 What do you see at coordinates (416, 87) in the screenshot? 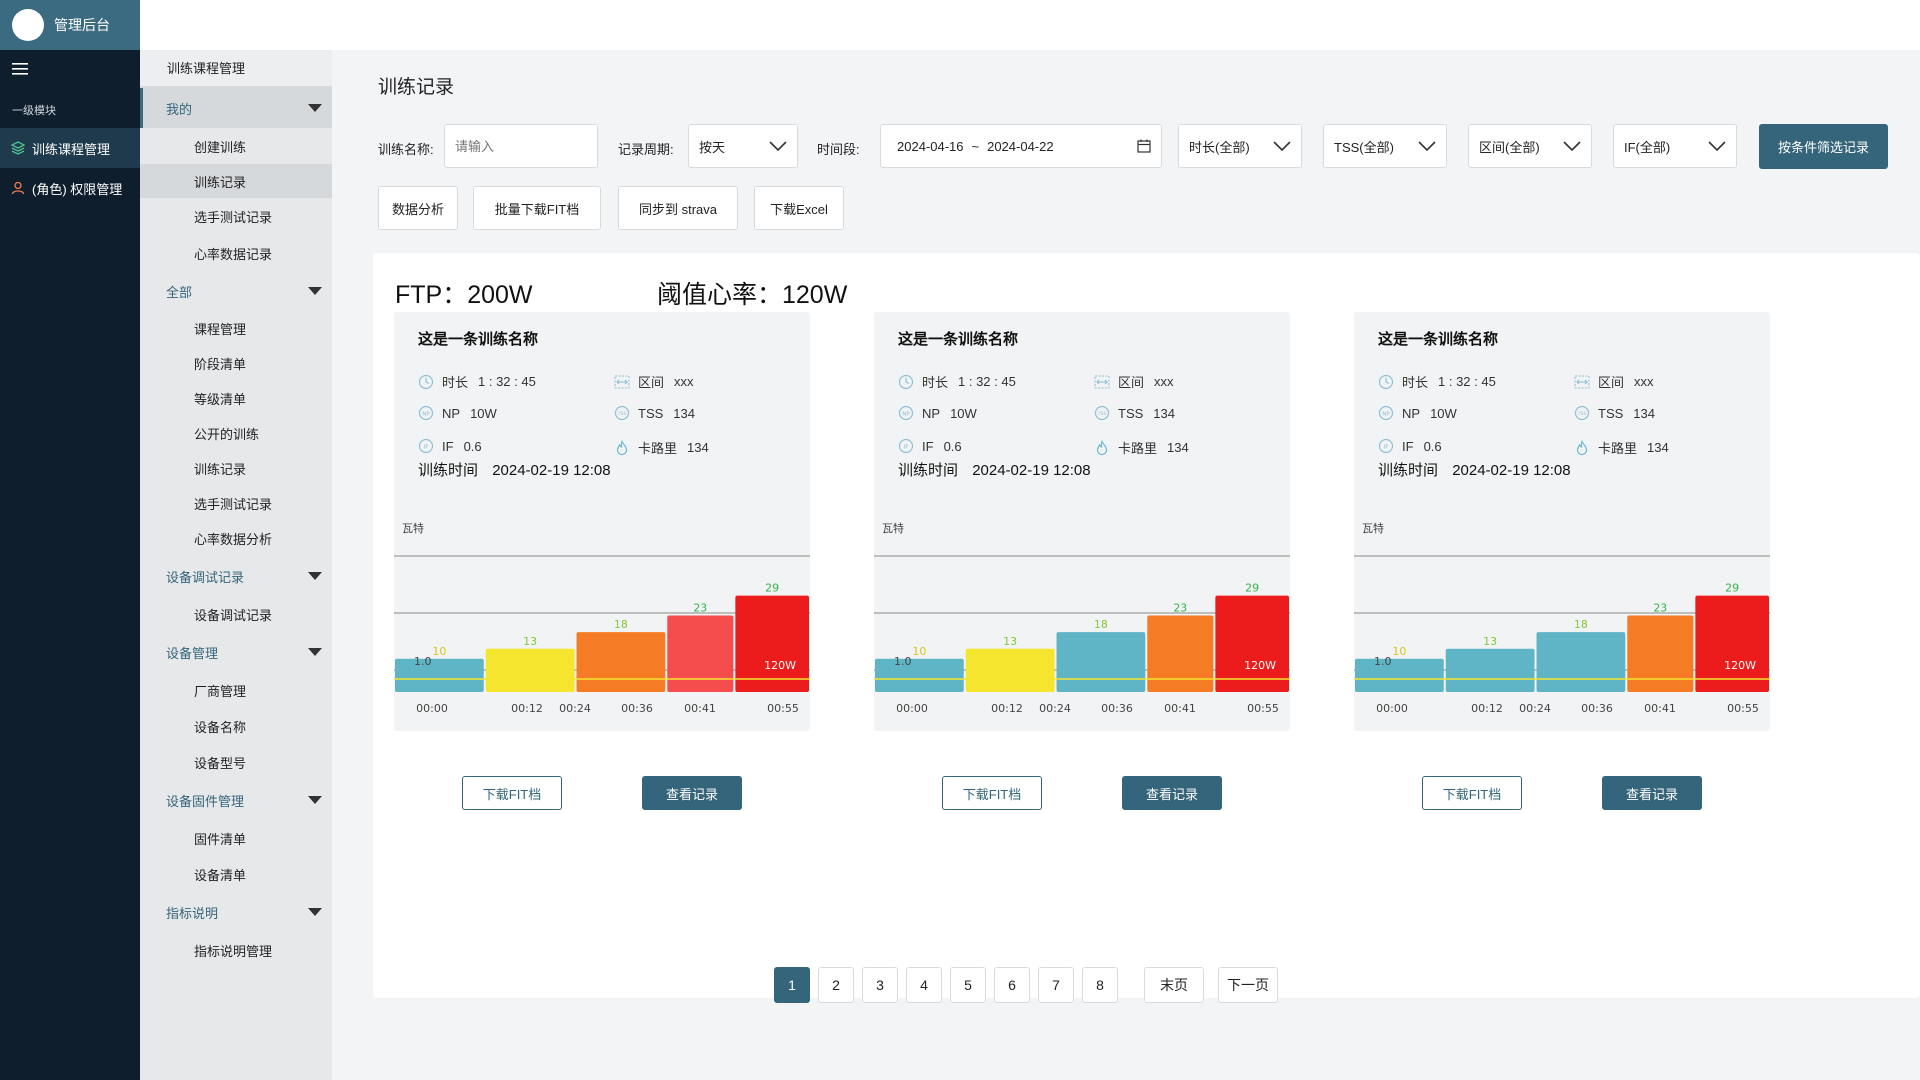
I see `page-title: 训练记录` at bounding box center [416, 87].